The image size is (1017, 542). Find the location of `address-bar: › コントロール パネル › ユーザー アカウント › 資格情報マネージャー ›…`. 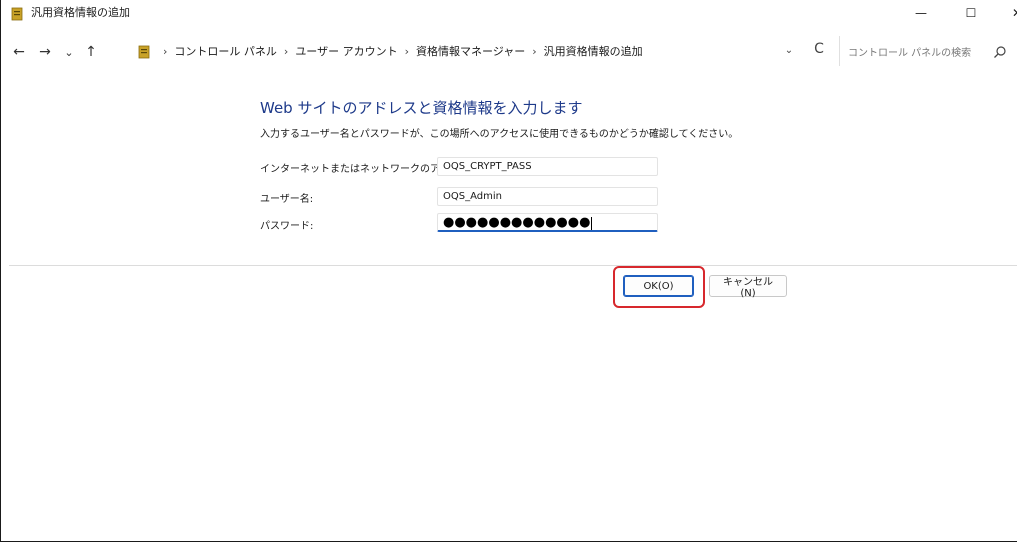

address-bar: › コントロール パネル › ユーザー アカウント › 資格情報マネージャー ›… is located at coordinates (482, 51).